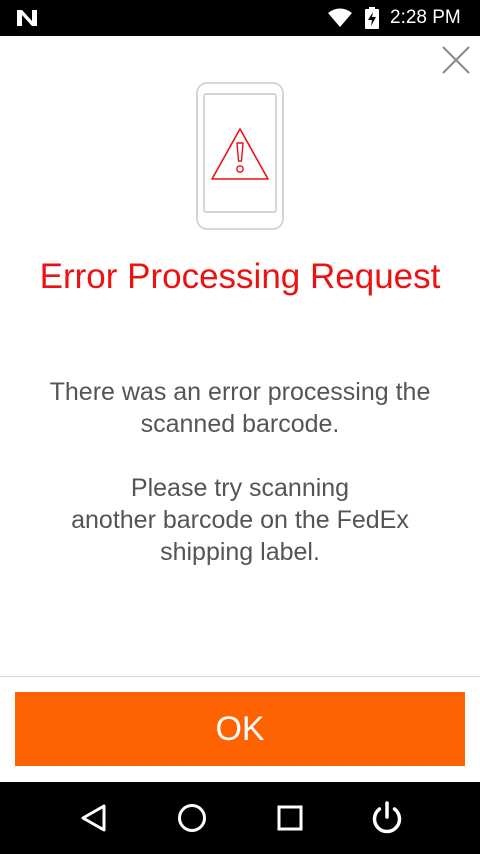  What do you see at coordinates (240, 729) in the screenshot?
I see `ok-button: OK` at bounding box center [240, 729].